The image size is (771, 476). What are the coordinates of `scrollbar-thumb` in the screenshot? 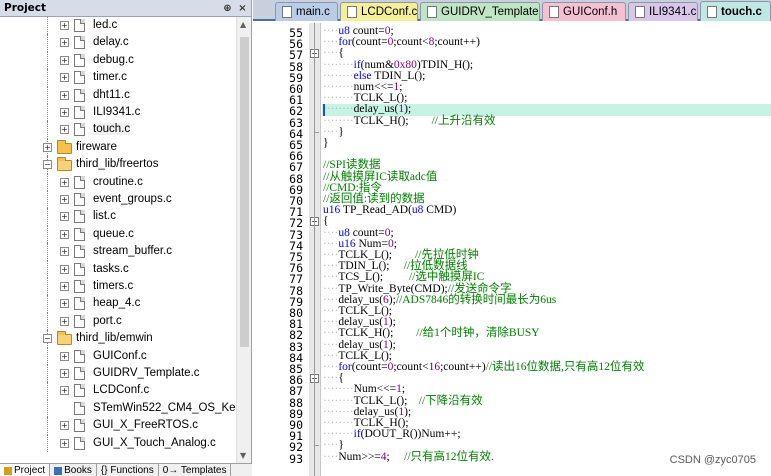 It's located at (244, 192).